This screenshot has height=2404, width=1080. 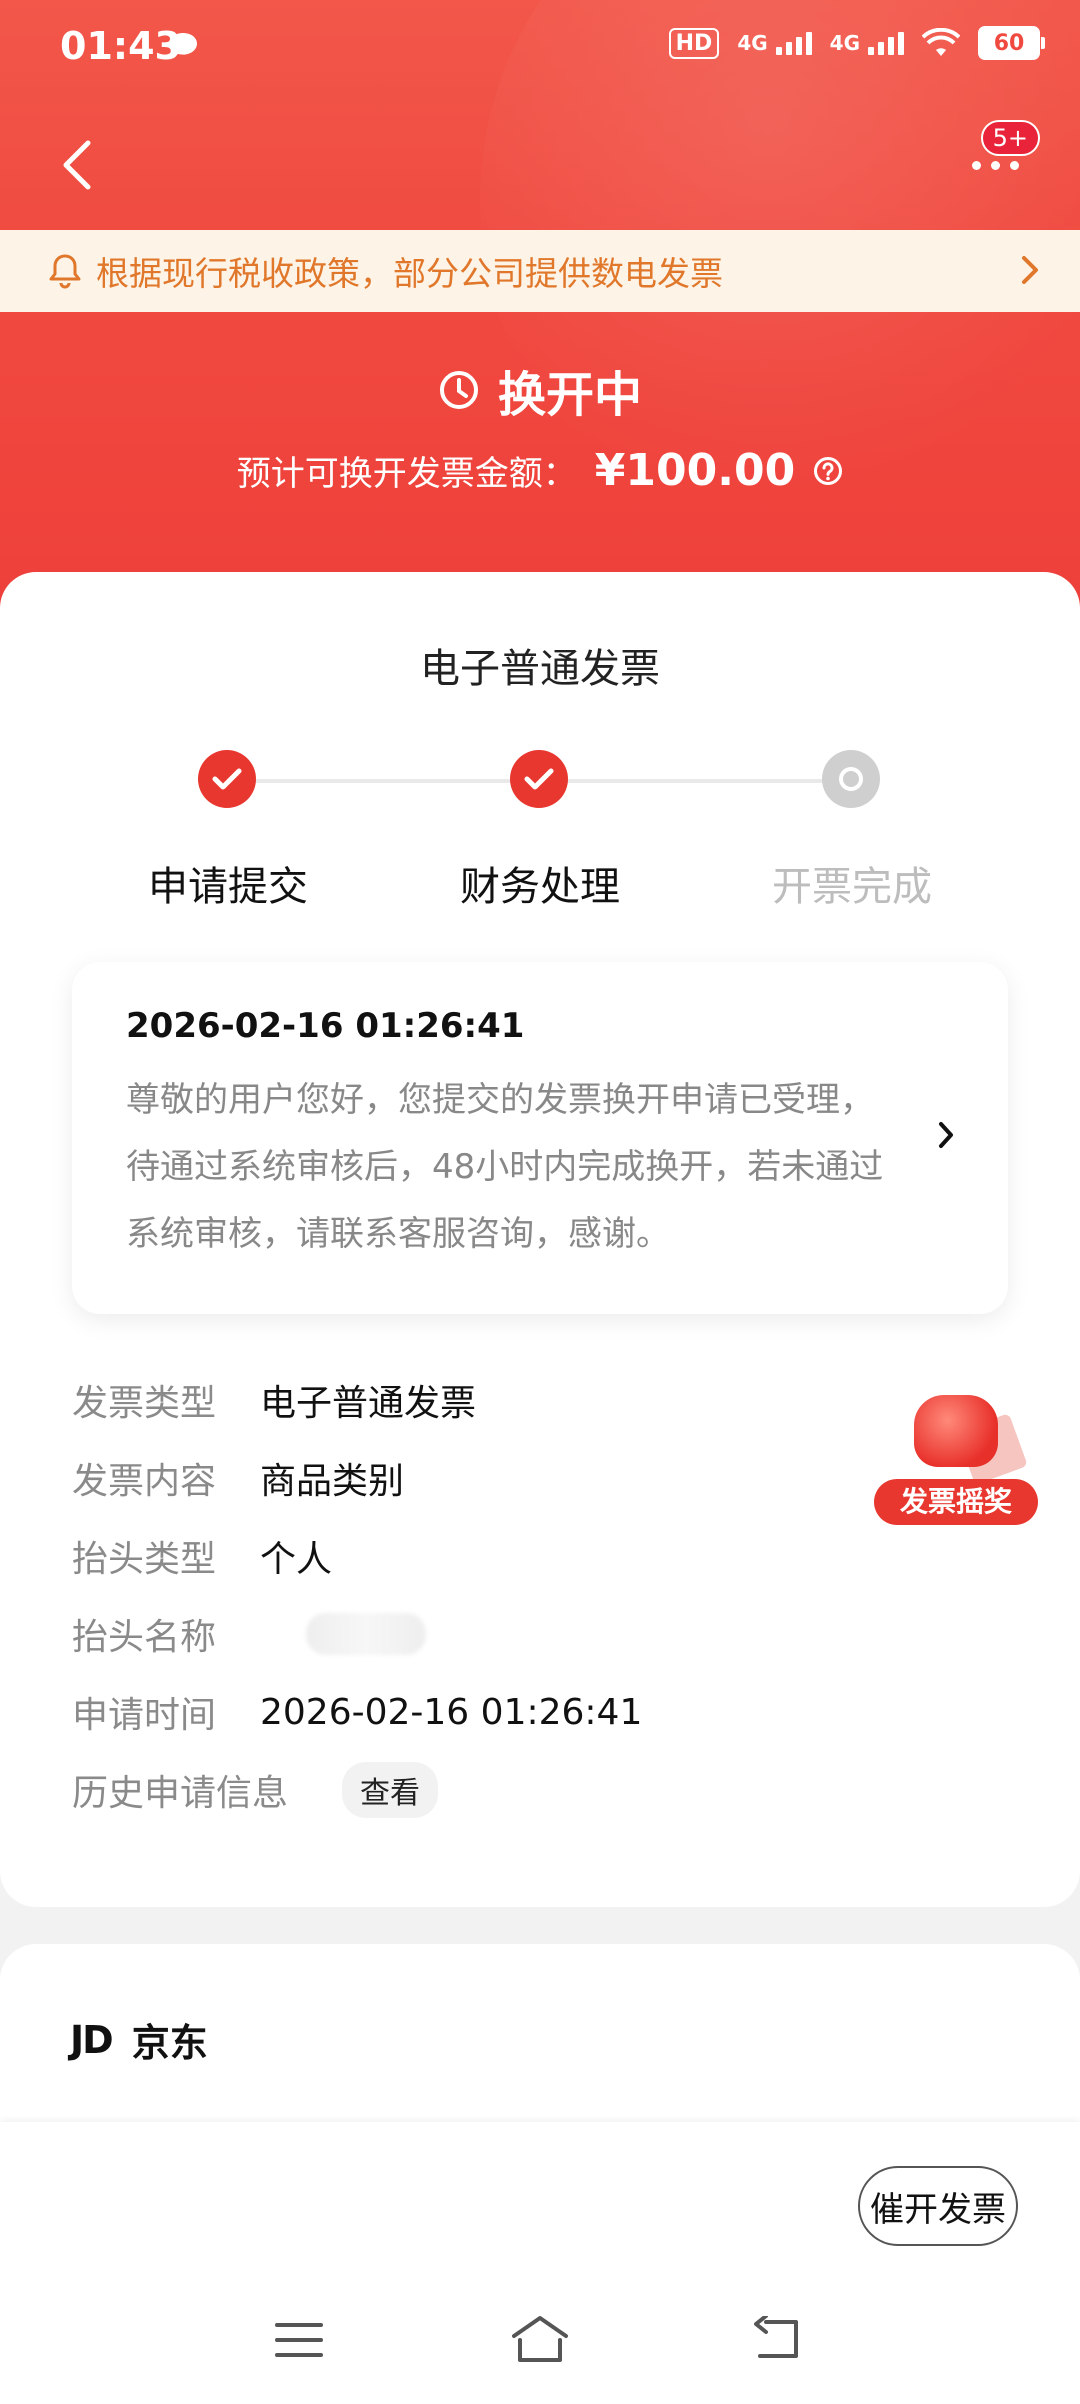 What do you see at coordinates (540, 669) in the screenshot?
I see `invoice-title: 电子普通发票` at bounding box center [540, 669].